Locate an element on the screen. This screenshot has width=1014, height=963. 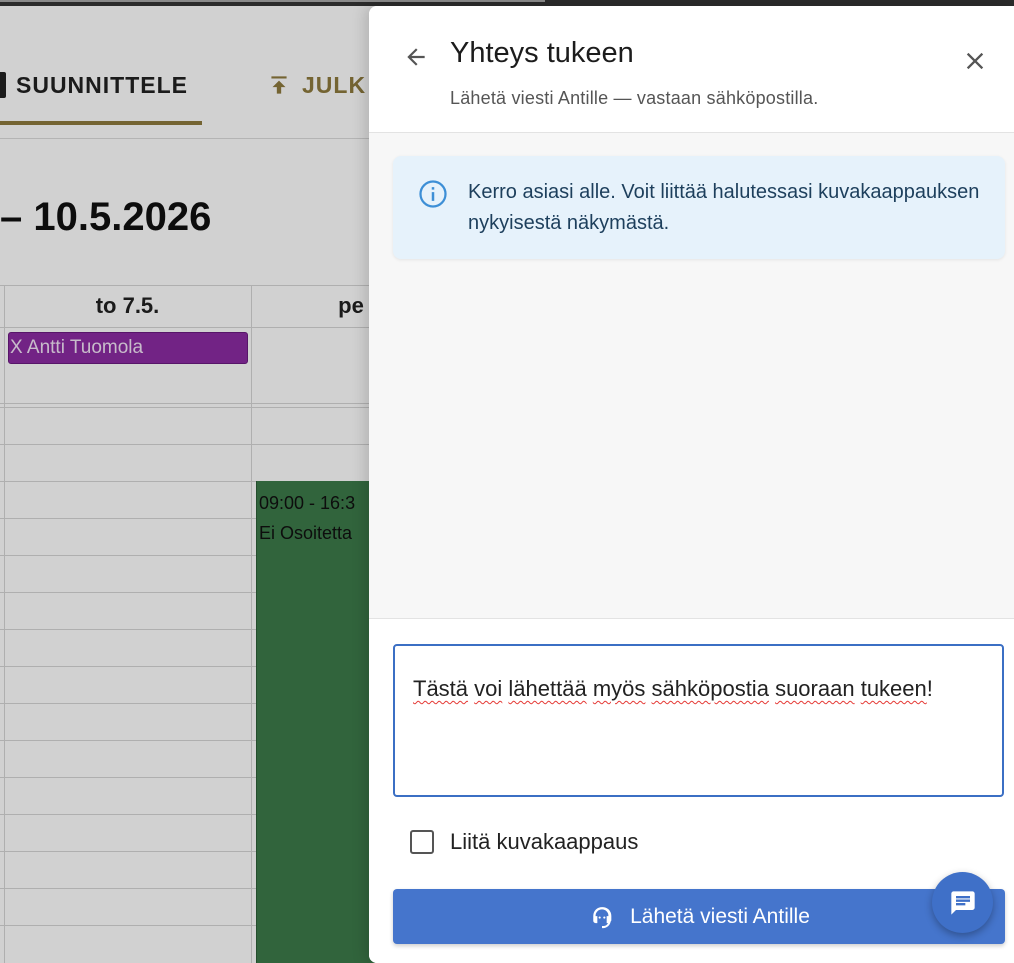
message-word: sähköpostia is located at coordinates (710, 688).